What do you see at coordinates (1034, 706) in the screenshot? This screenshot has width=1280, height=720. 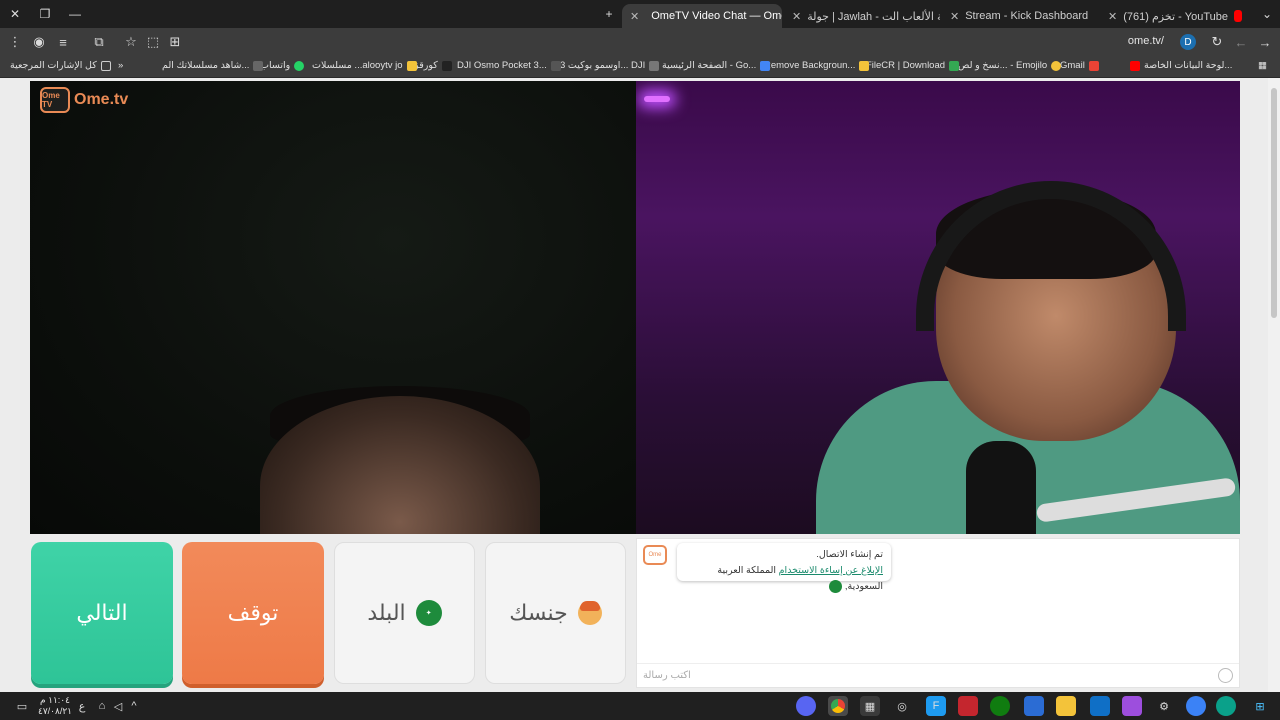 I see `edge-dev-icon` at bounding box center [1034, 706].